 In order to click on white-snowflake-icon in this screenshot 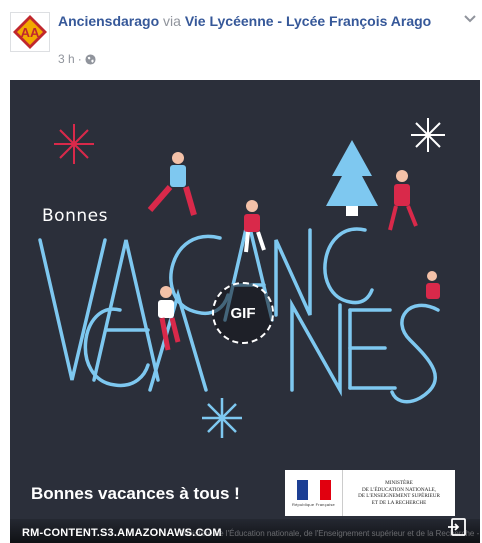, I will do `click(428, 135)`.